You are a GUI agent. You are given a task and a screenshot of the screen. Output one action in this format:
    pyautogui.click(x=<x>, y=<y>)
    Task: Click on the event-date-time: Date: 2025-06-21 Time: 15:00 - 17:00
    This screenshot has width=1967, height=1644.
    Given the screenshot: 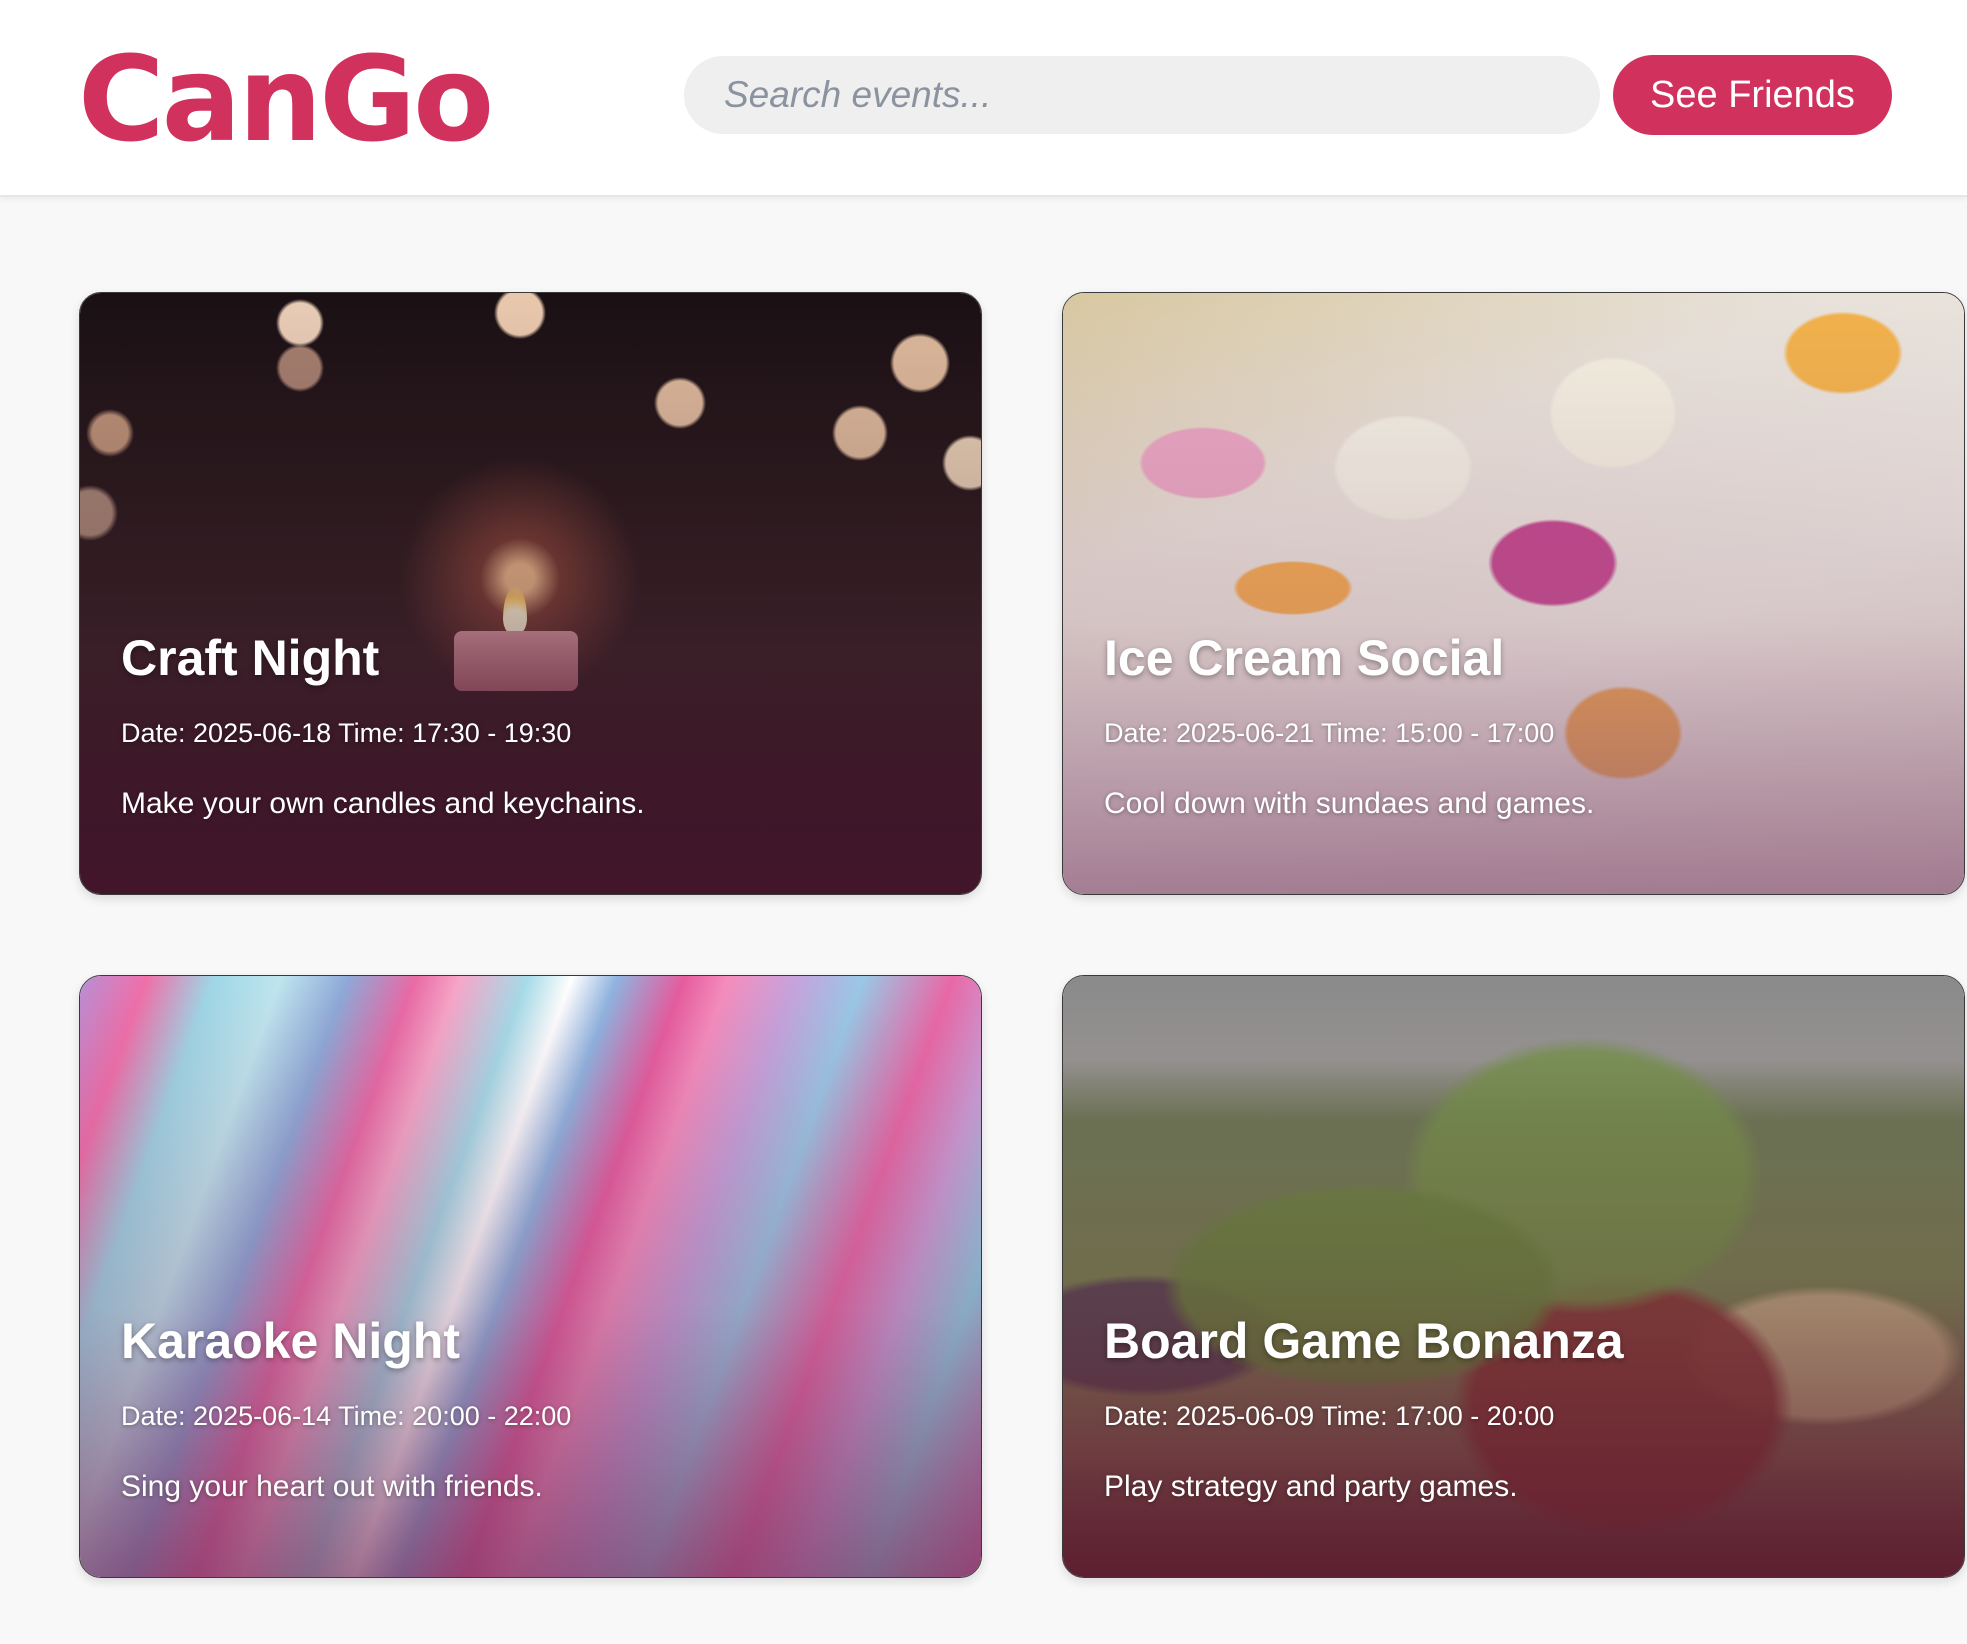 What is the action you would take?
    pyautogui.click(x=1329, y=733)
    